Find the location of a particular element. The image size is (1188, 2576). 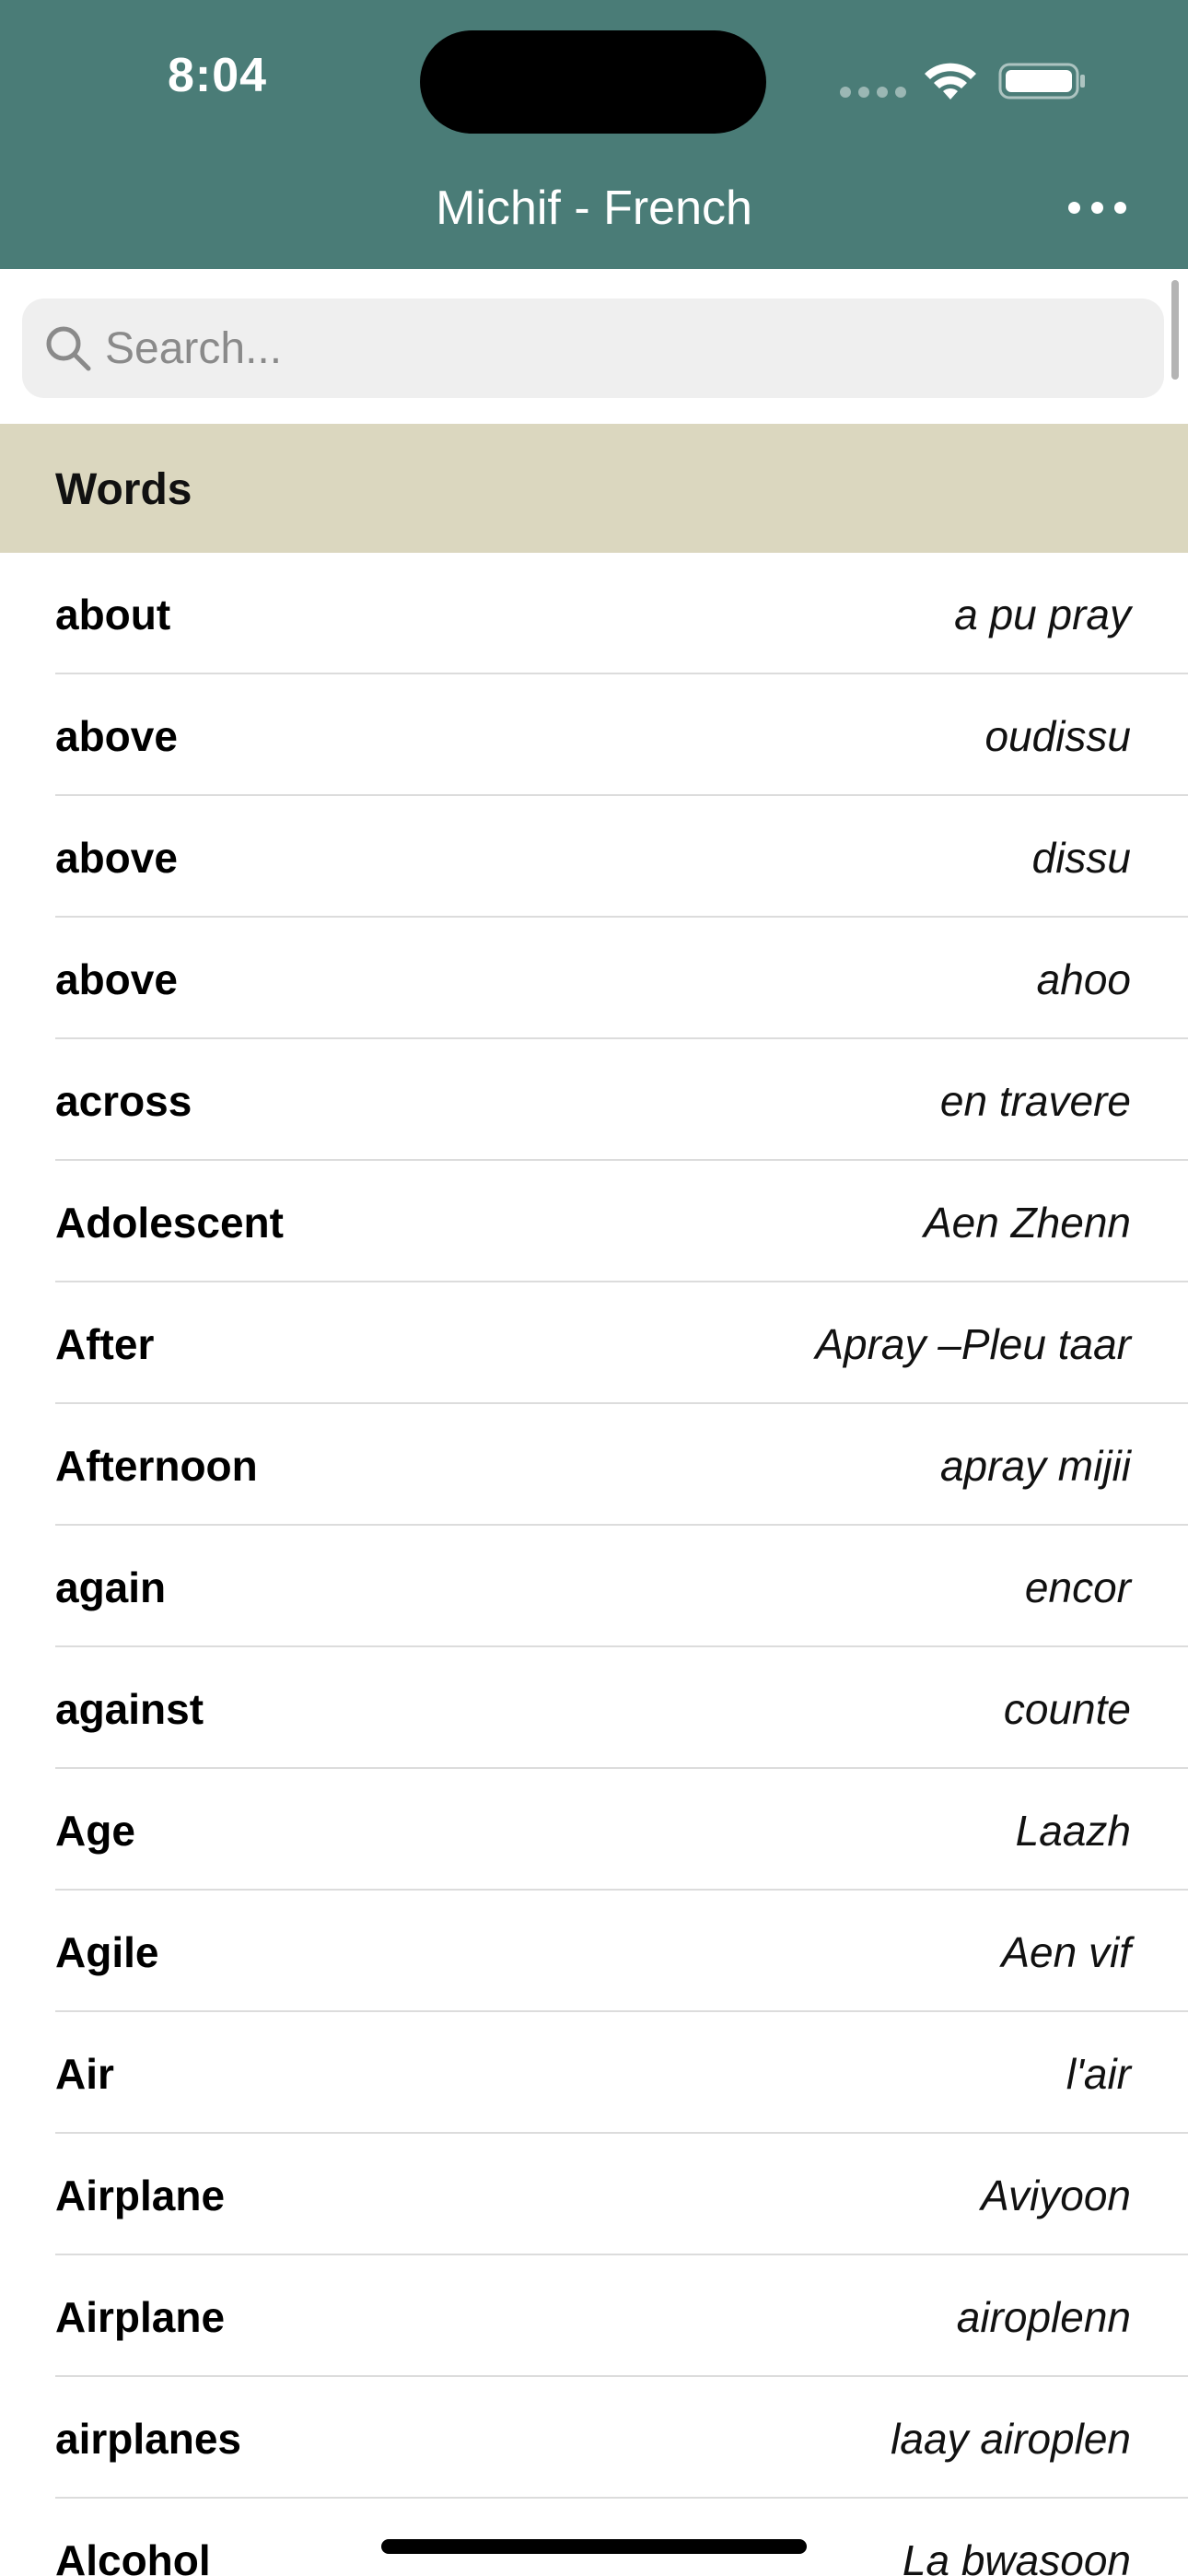

word-english: about is located at coordinates (113, 614).